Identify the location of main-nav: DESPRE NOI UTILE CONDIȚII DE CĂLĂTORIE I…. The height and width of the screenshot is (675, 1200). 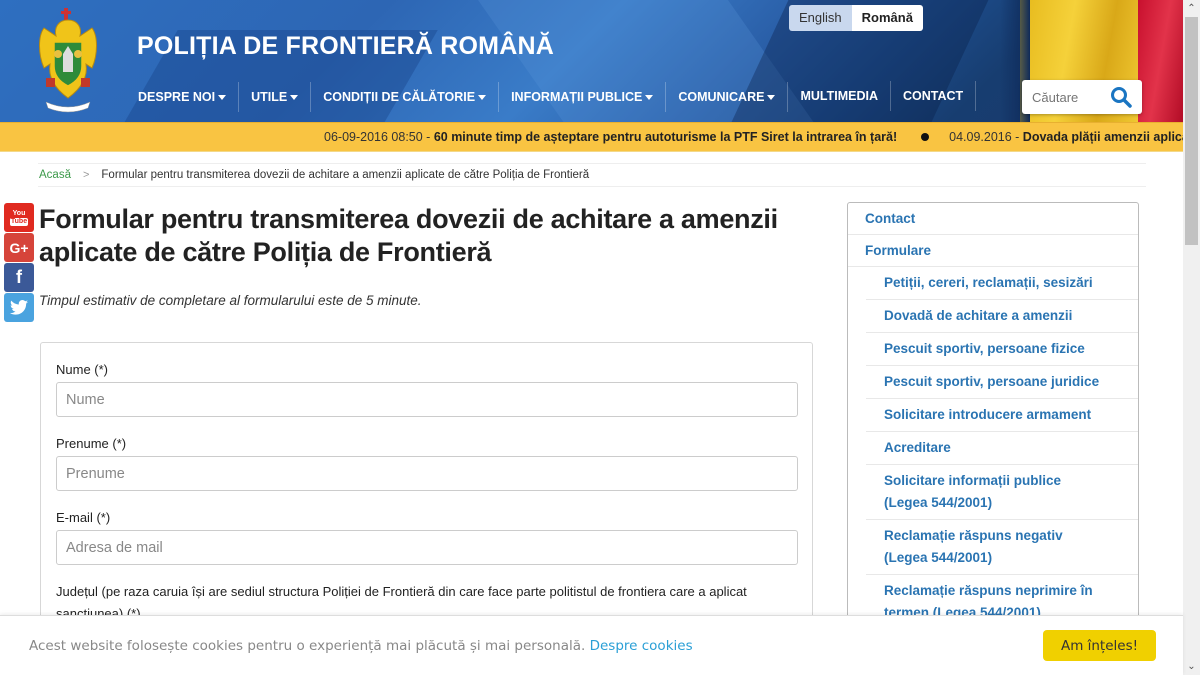
(551, 96).